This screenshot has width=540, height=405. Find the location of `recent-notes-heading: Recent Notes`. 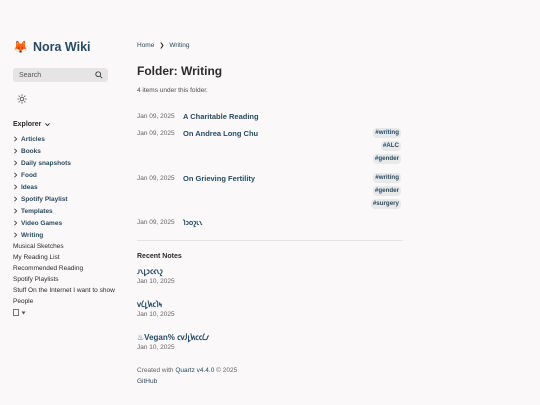

recent-notes-heading: Recent Notes is located at coordinates (159, 256).